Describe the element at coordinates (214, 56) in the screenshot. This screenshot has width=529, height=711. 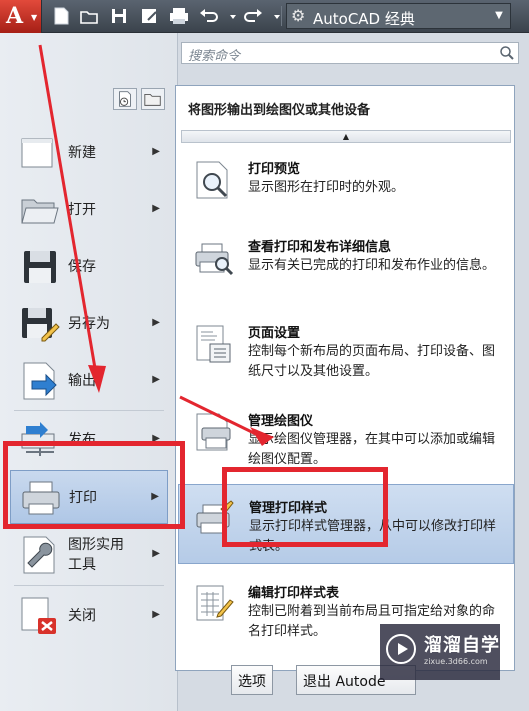
I see `search-placeholder: 搜索命令` at that location.